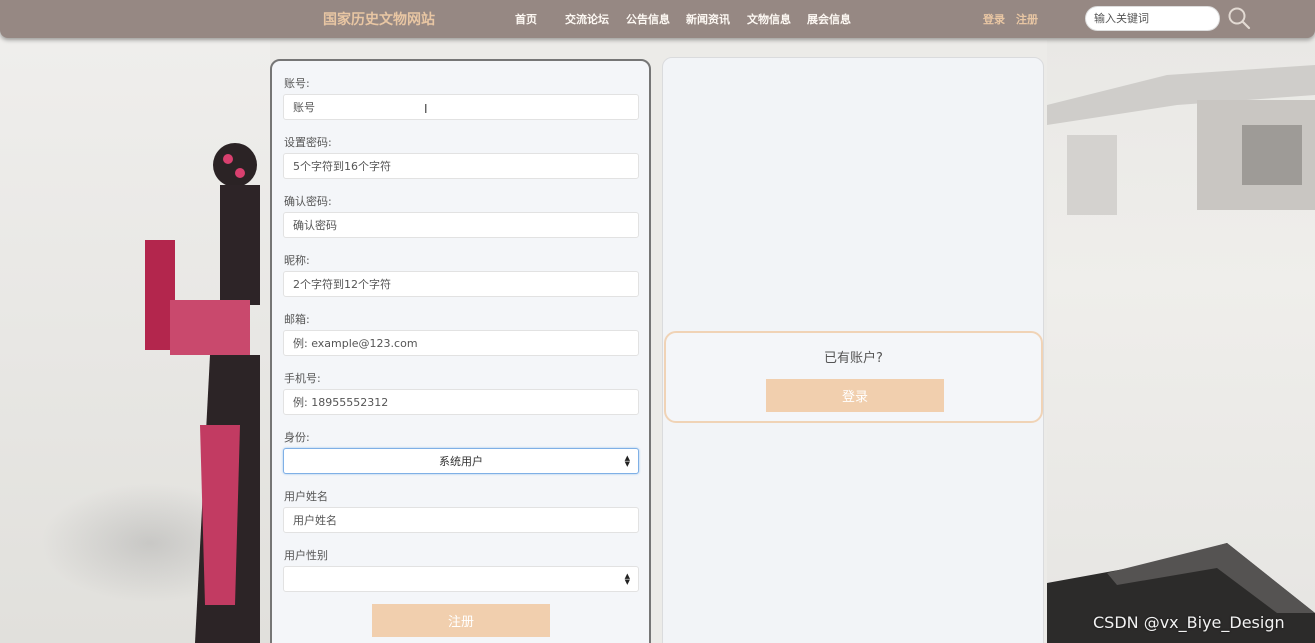 This screenshot has height=643, width=1315. I want to click on header-register-link: 注册, so click(1027, 19).